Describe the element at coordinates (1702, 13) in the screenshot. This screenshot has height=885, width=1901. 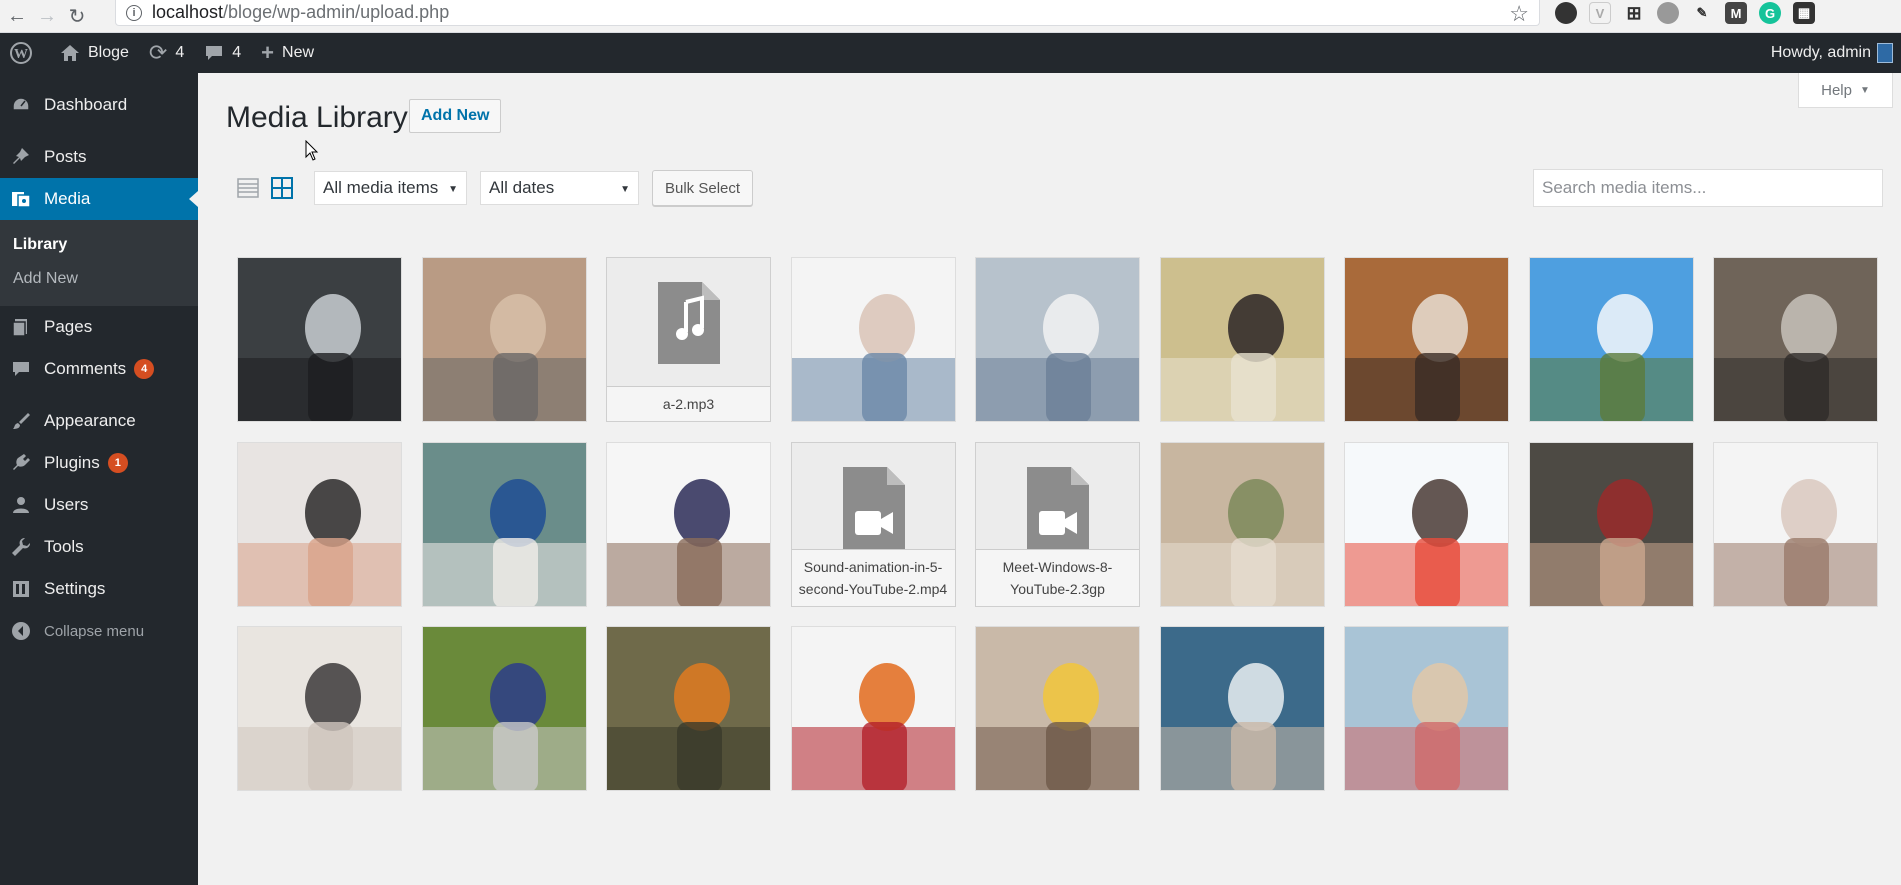
I see `extension-eyedropper-icon: ✎` at that location.